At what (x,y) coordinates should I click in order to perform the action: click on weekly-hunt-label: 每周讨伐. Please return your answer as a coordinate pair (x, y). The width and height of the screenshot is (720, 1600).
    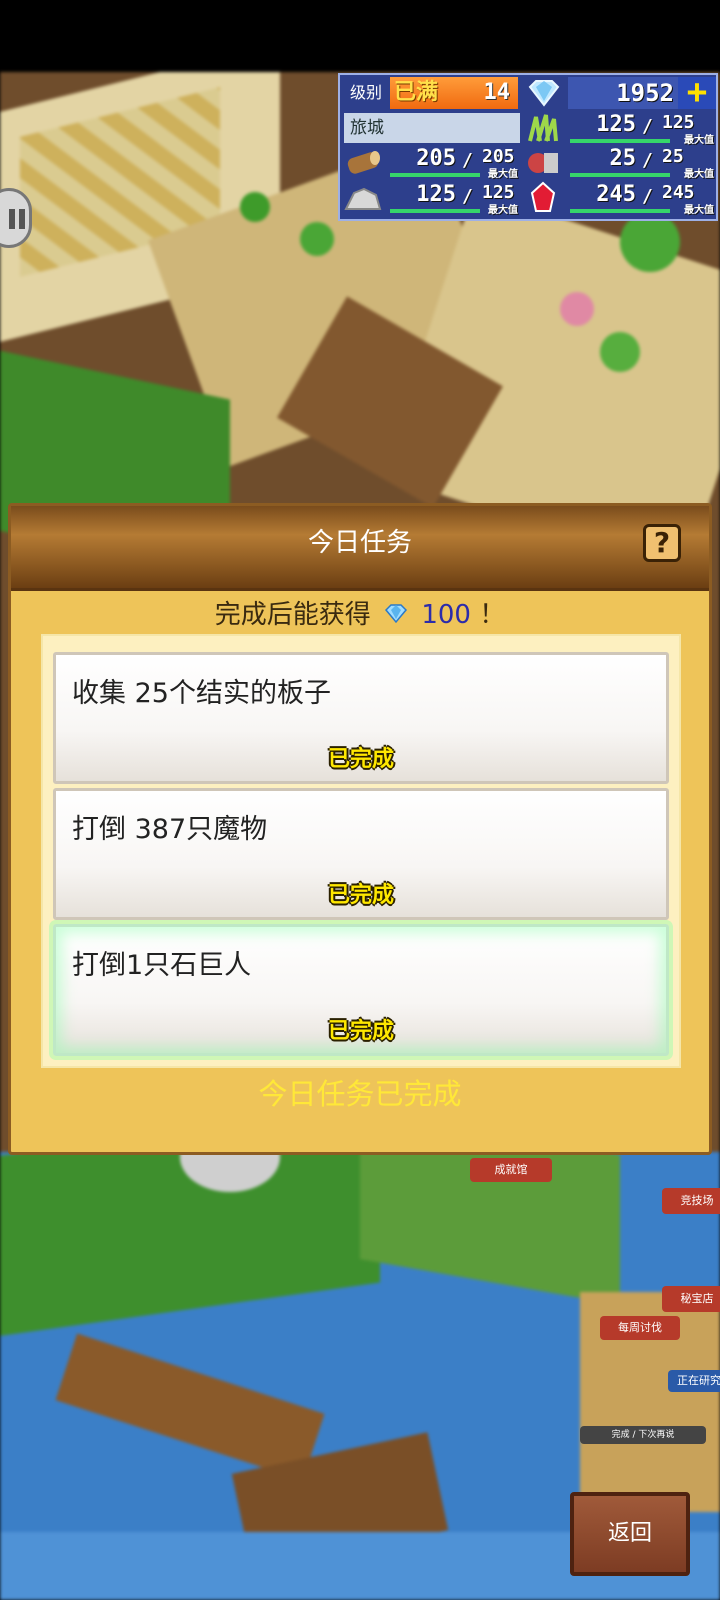
    Looking at the image, I should click on (640, 1328).